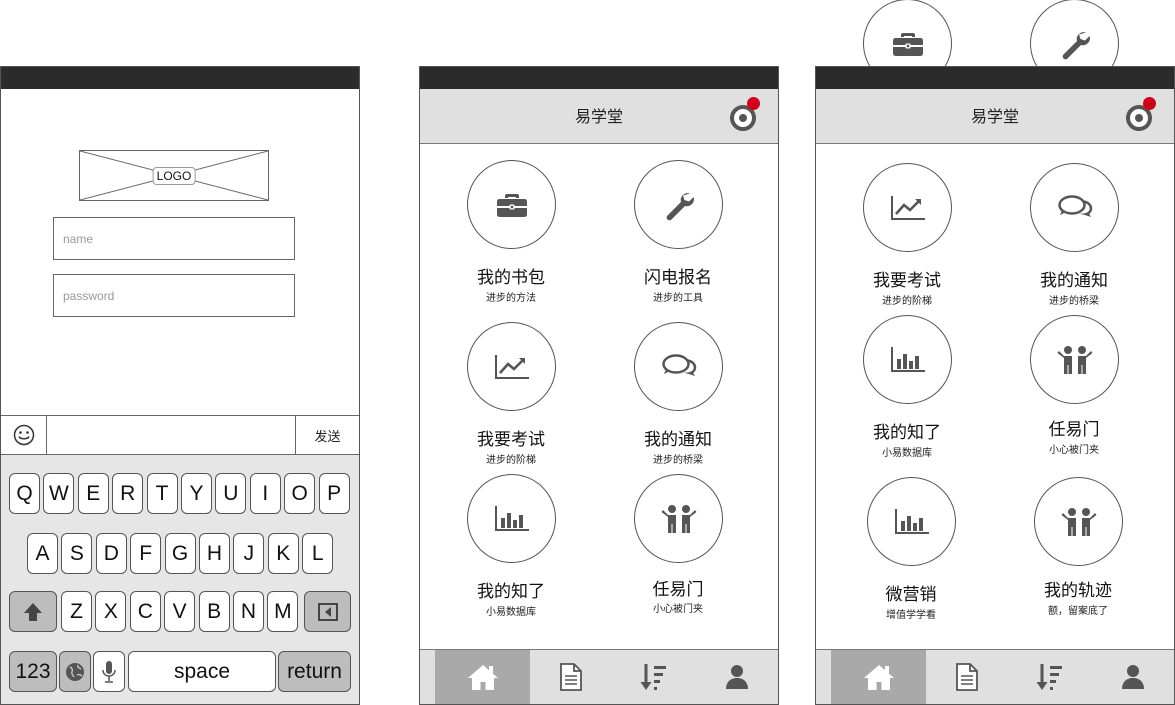 This screenshot has width=1175, height=705. Describe the element at coordinates (1074, 450) in the screenshot. I see `tile-subtitle: 小心被门夹` at that location.